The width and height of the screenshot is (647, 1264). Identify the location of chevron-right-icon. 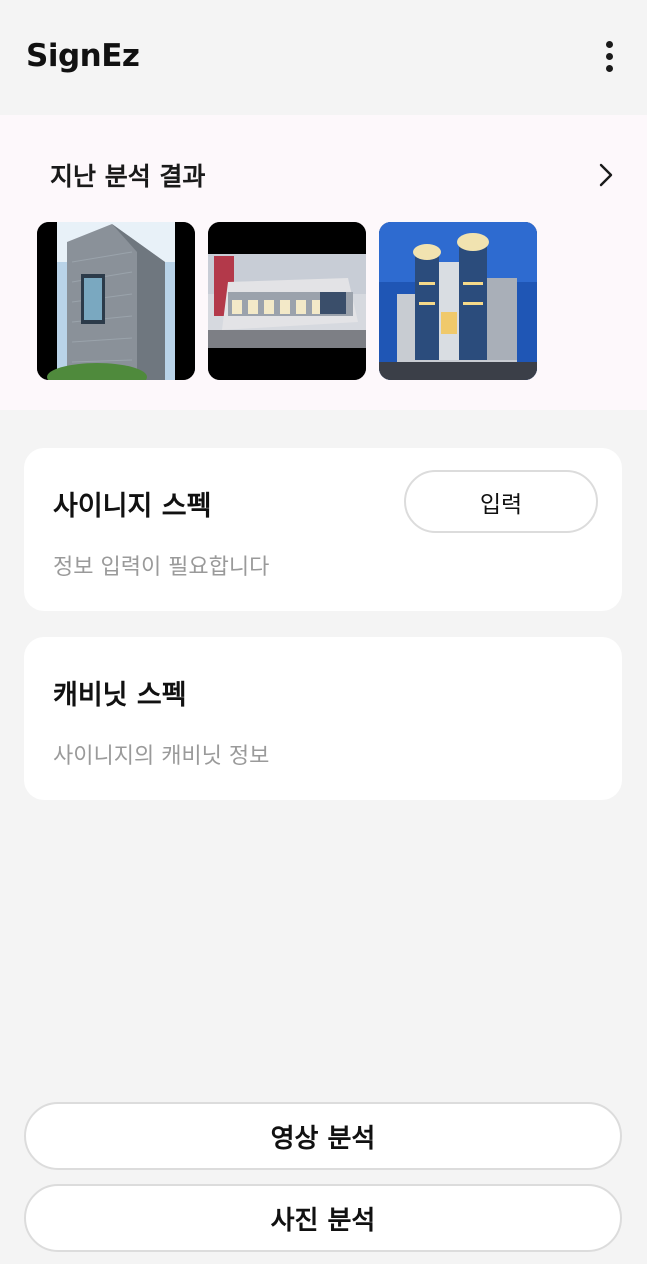
(606, 175).